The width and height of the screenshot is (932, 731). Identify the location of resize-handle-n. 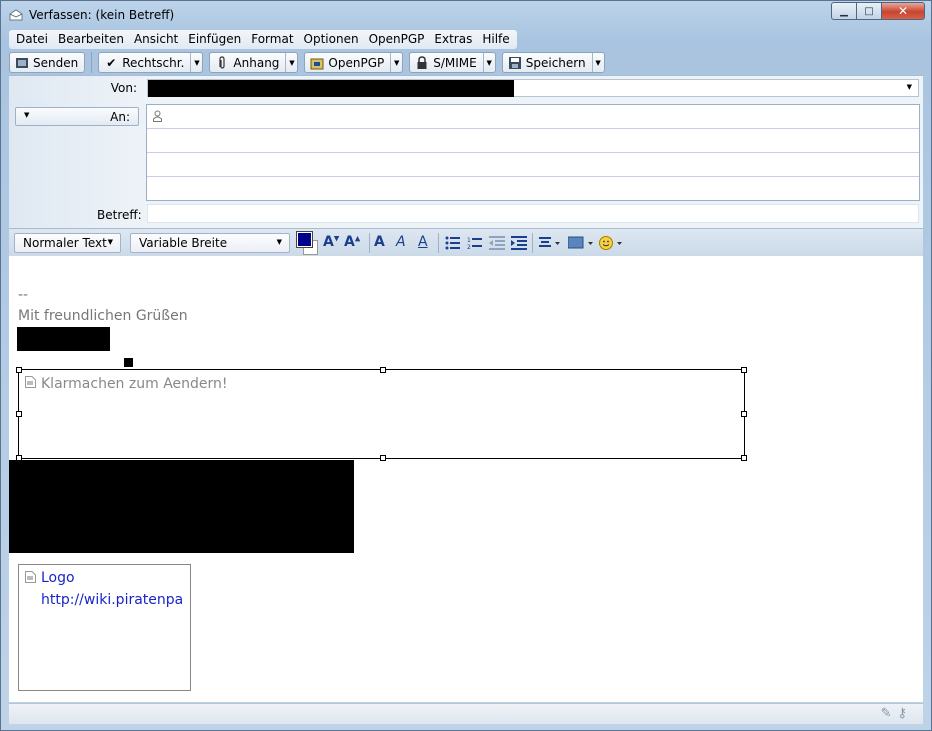
(383, 370).